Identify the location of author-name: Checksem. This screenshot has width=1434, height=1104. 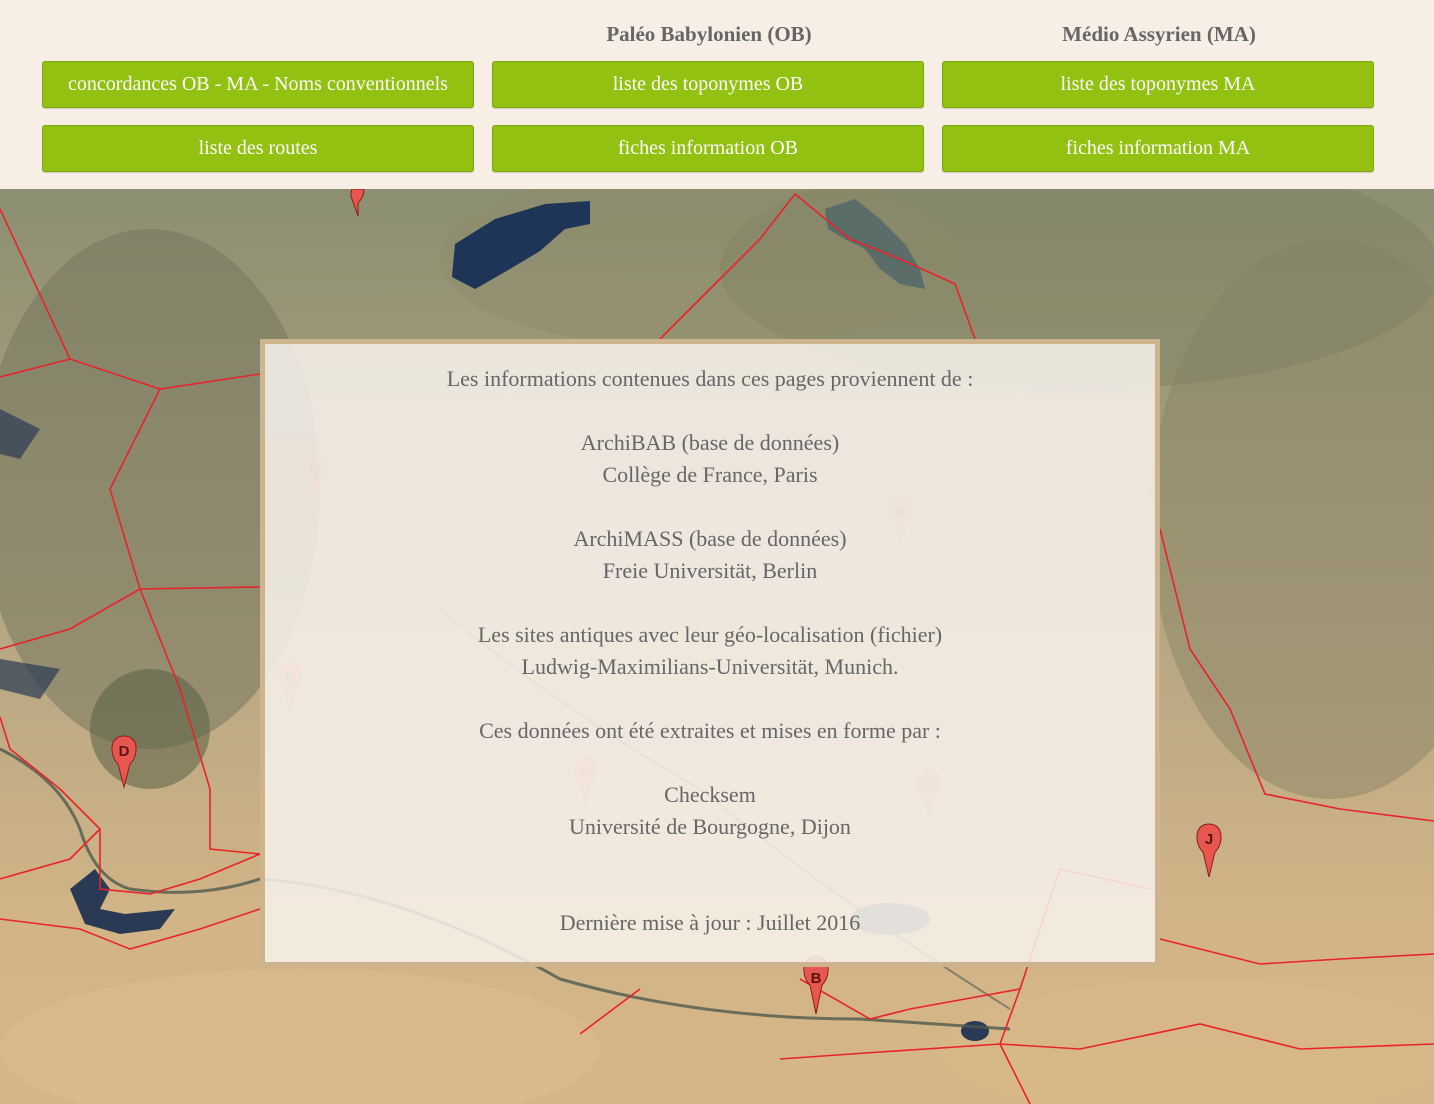
(710, 794).